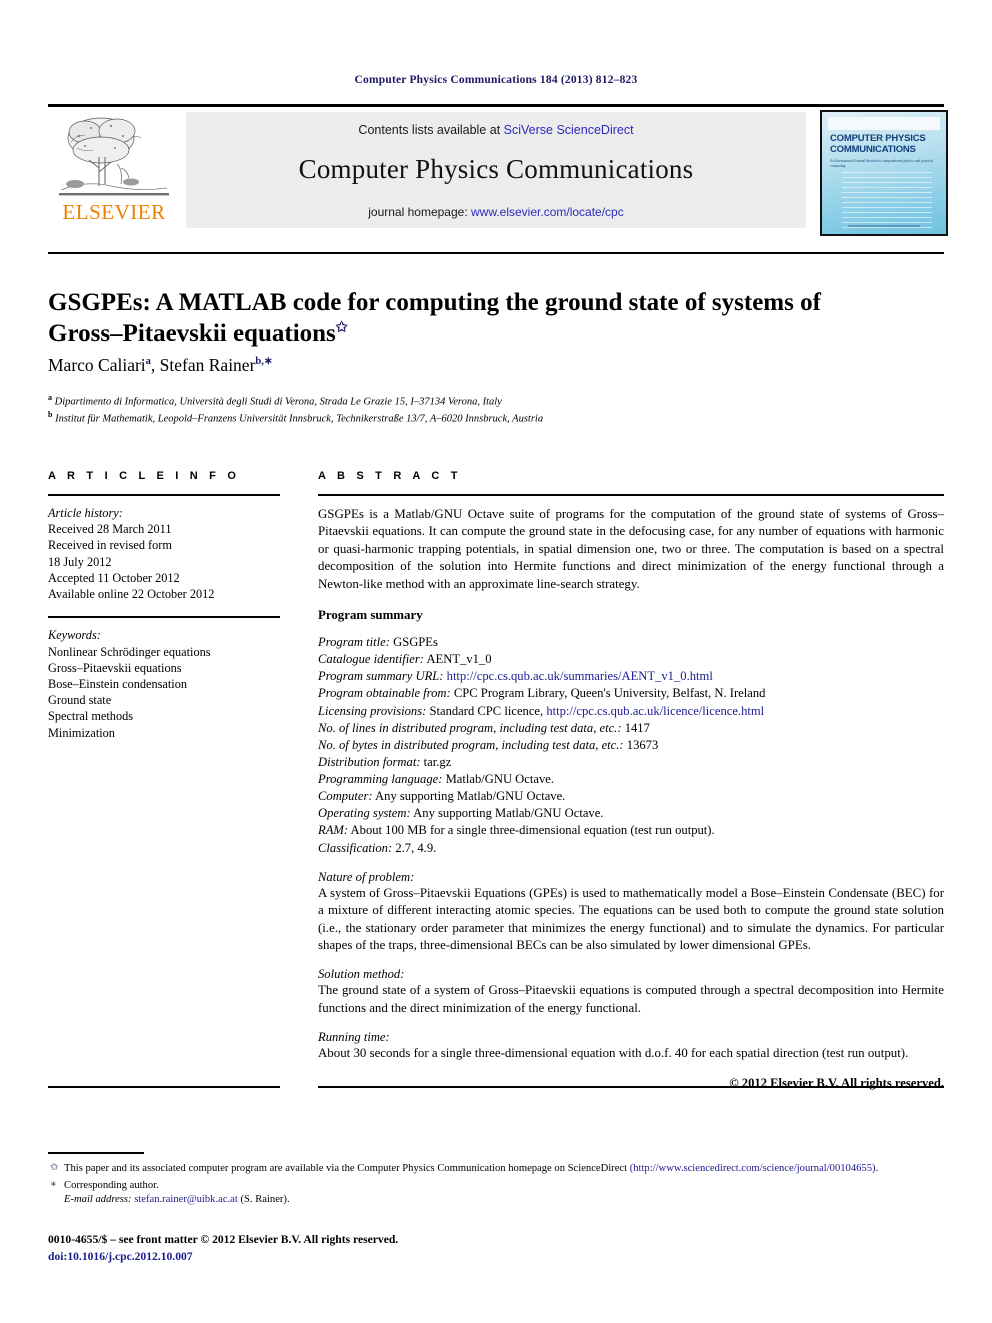 Image resolution: width=992 pixels, height=1323 pixels. Describe the element at coordinates (437, 761) in the screenshot. I see `field-value: tar.gz` at that location.